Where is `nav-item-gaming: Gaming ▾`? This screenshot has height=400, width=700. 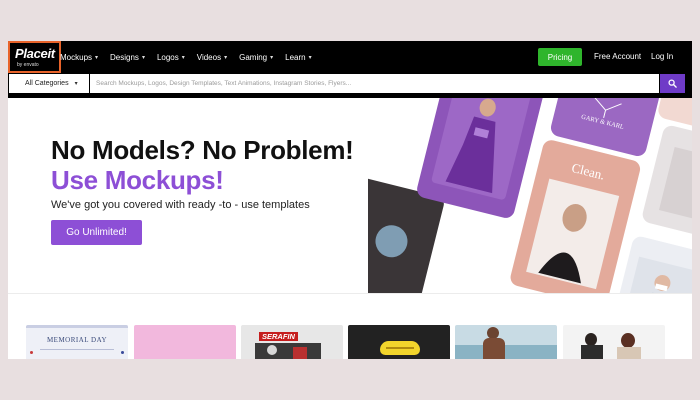
nav-item-gaming: Gaming ▾ is located at coordinates (256, 57).